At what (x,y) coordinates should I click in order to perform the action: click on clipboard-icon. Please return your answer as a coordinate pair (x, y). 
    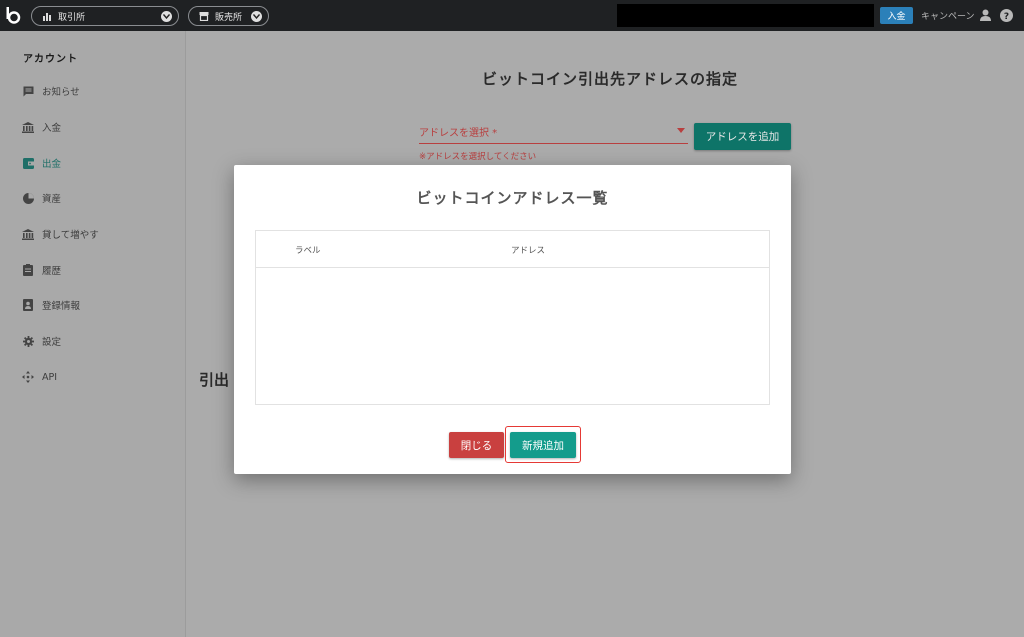
    Looking at the image, I should click on (28, 270).